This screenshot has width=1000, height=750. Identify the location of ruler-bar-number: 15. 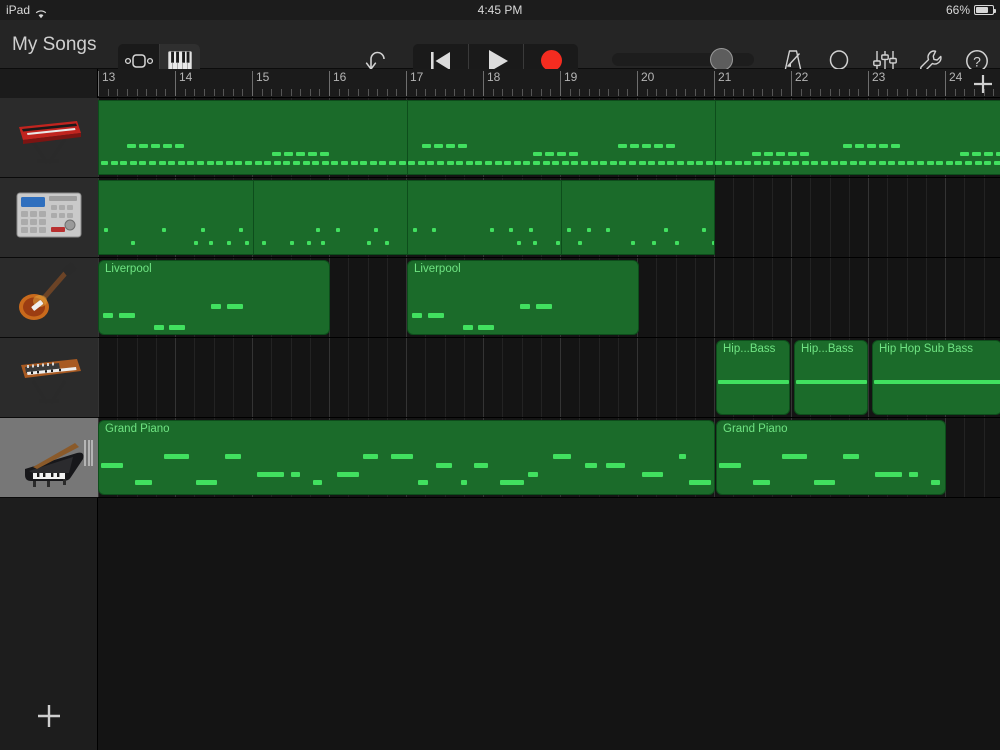
(263, 77).